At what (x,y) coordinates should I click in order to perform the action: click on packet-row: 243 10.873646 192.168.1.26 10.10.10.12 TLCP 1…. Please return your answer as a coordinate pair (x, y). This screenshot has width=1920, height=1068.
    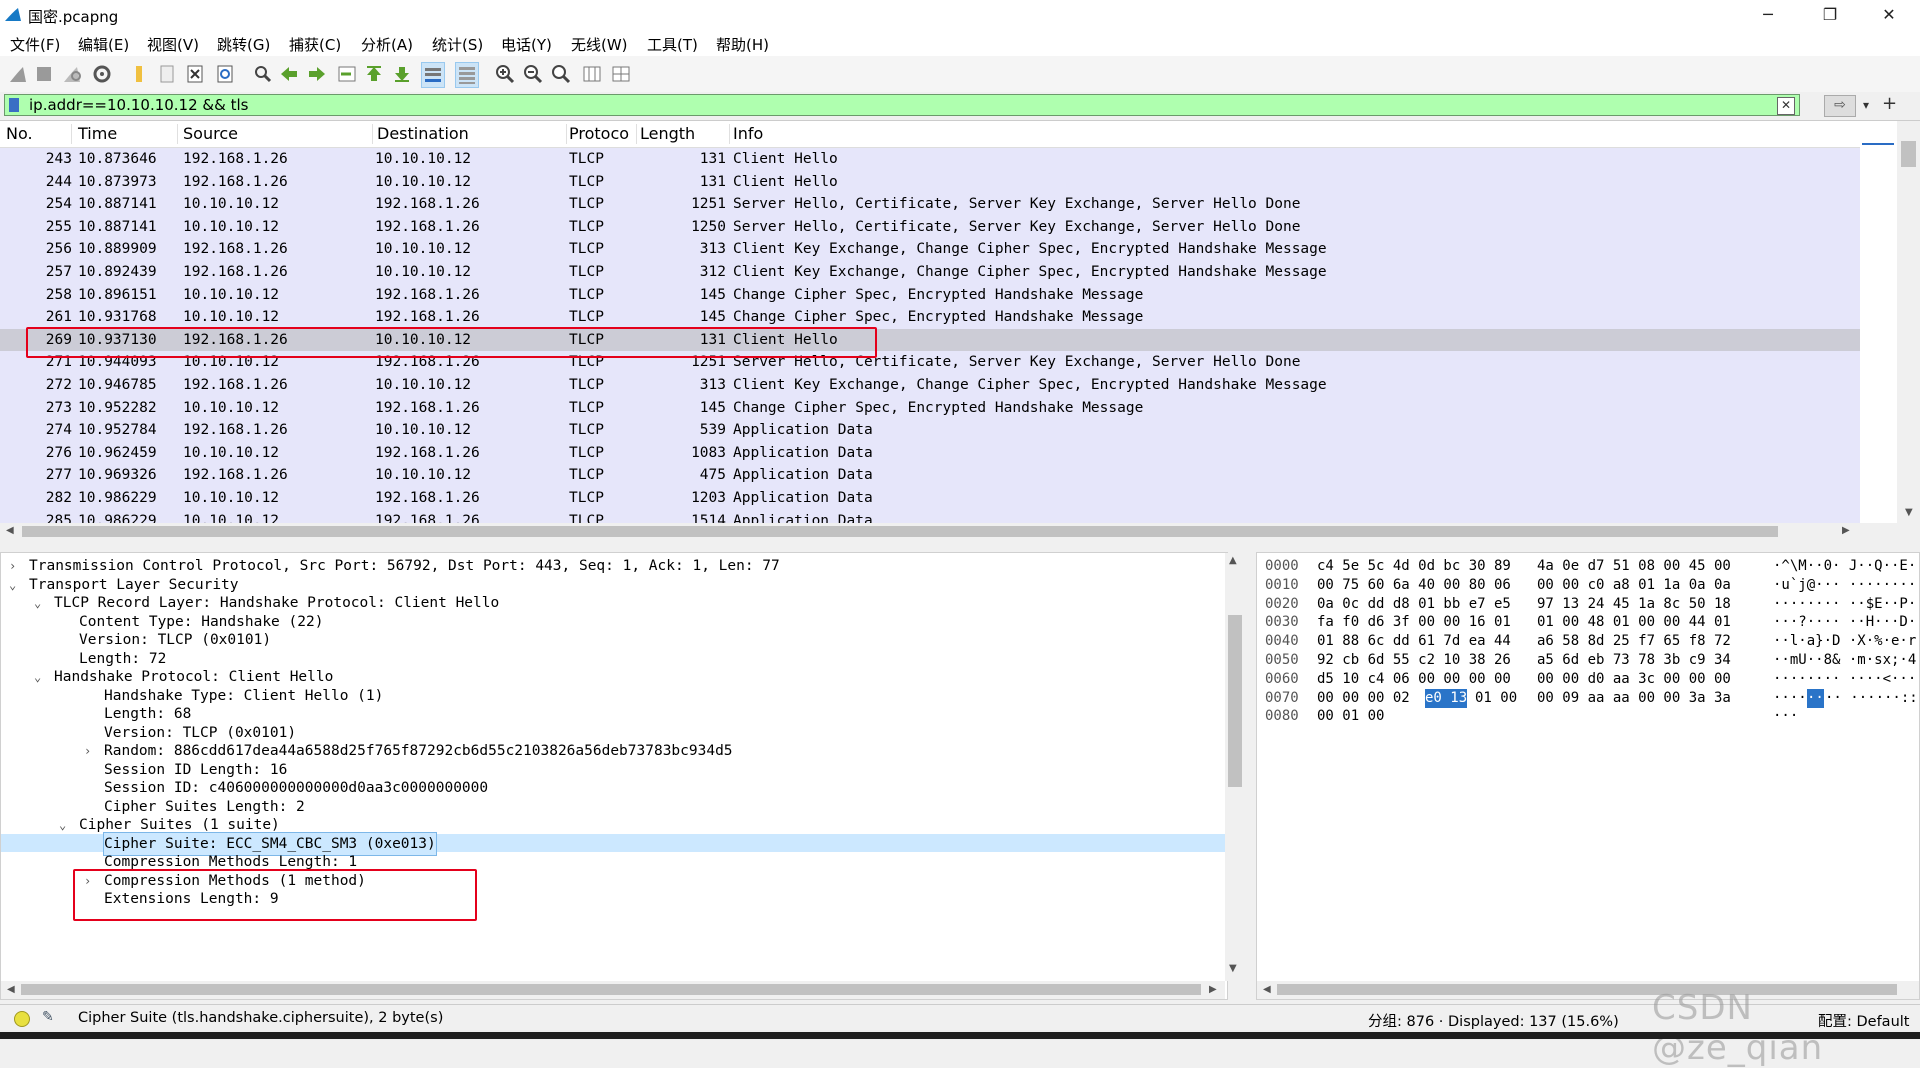
    Looking at the image, I should click on (930, 159).